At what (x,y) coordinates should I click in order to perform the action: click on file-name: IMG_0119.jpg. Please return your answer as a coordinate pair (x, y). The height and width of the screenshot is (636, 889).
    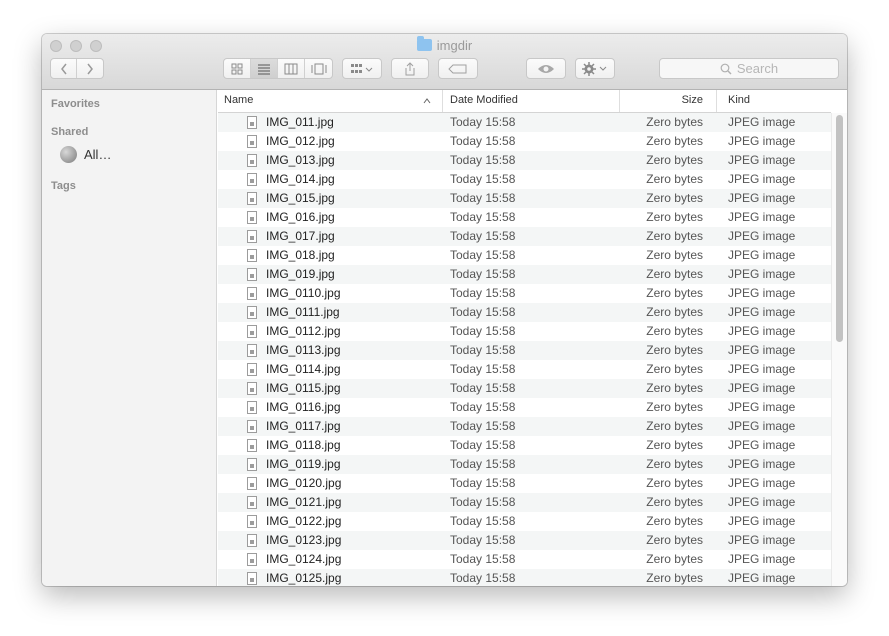
    Looking at the image, I should click on (303, 464).